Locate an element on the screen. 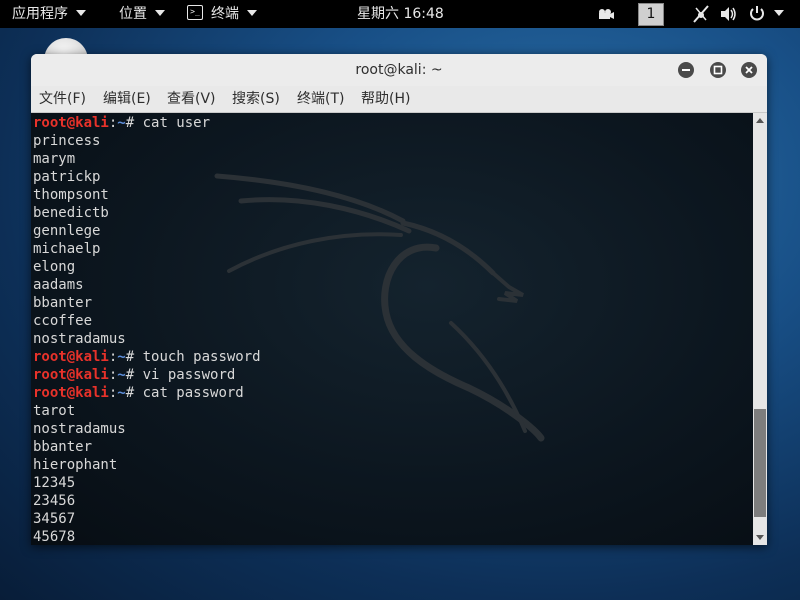  places-menu: 位置 is located at coordinates (142, 14).